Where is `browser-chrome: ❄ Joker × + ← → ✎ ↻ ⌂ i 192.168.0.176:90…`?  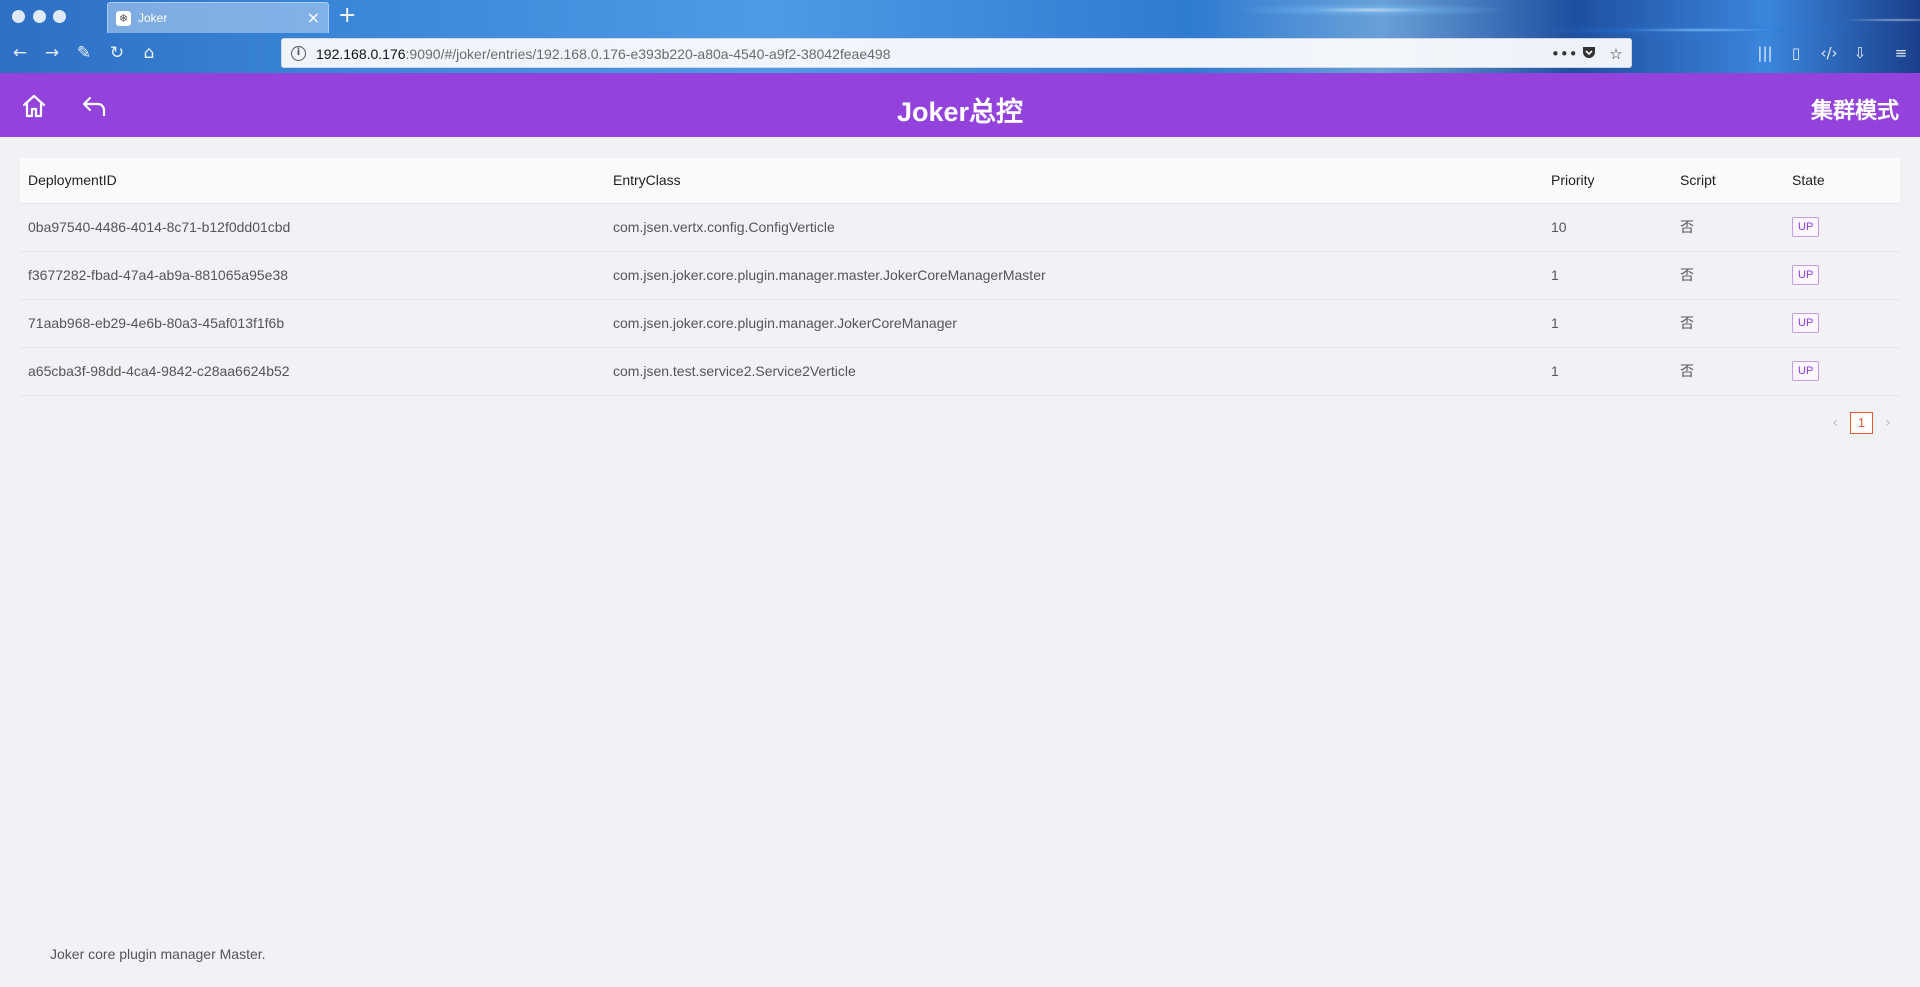 browser-chrome: ❄ Joker × + ← → ✎ ↻ ⌂ i 192.168.0.176:90… is located at coordinates (960, 36).